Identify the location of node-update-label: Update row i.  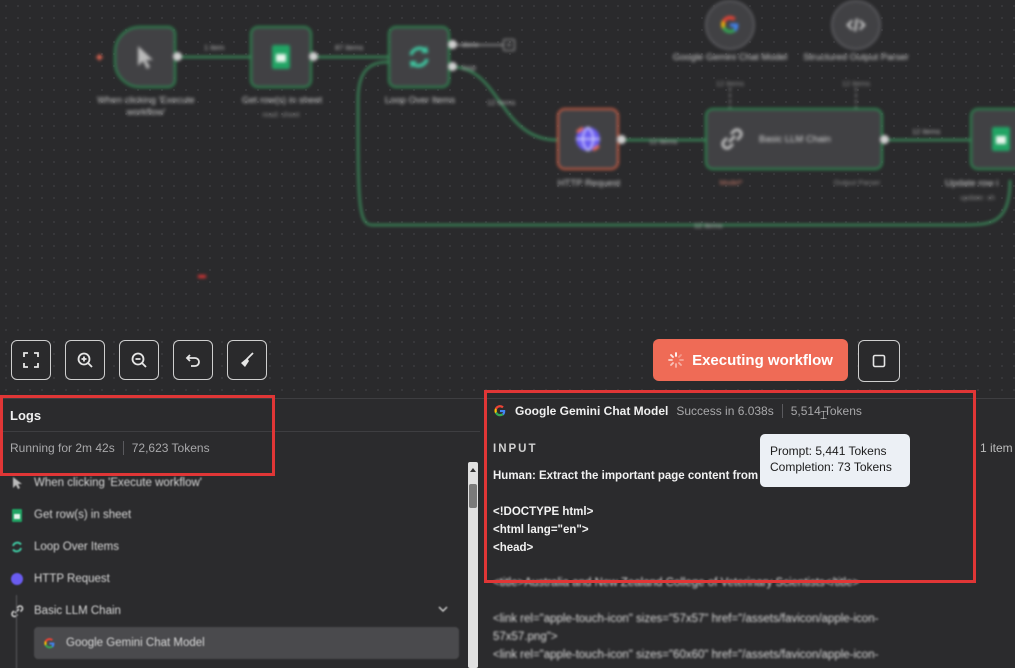
(972, 183).